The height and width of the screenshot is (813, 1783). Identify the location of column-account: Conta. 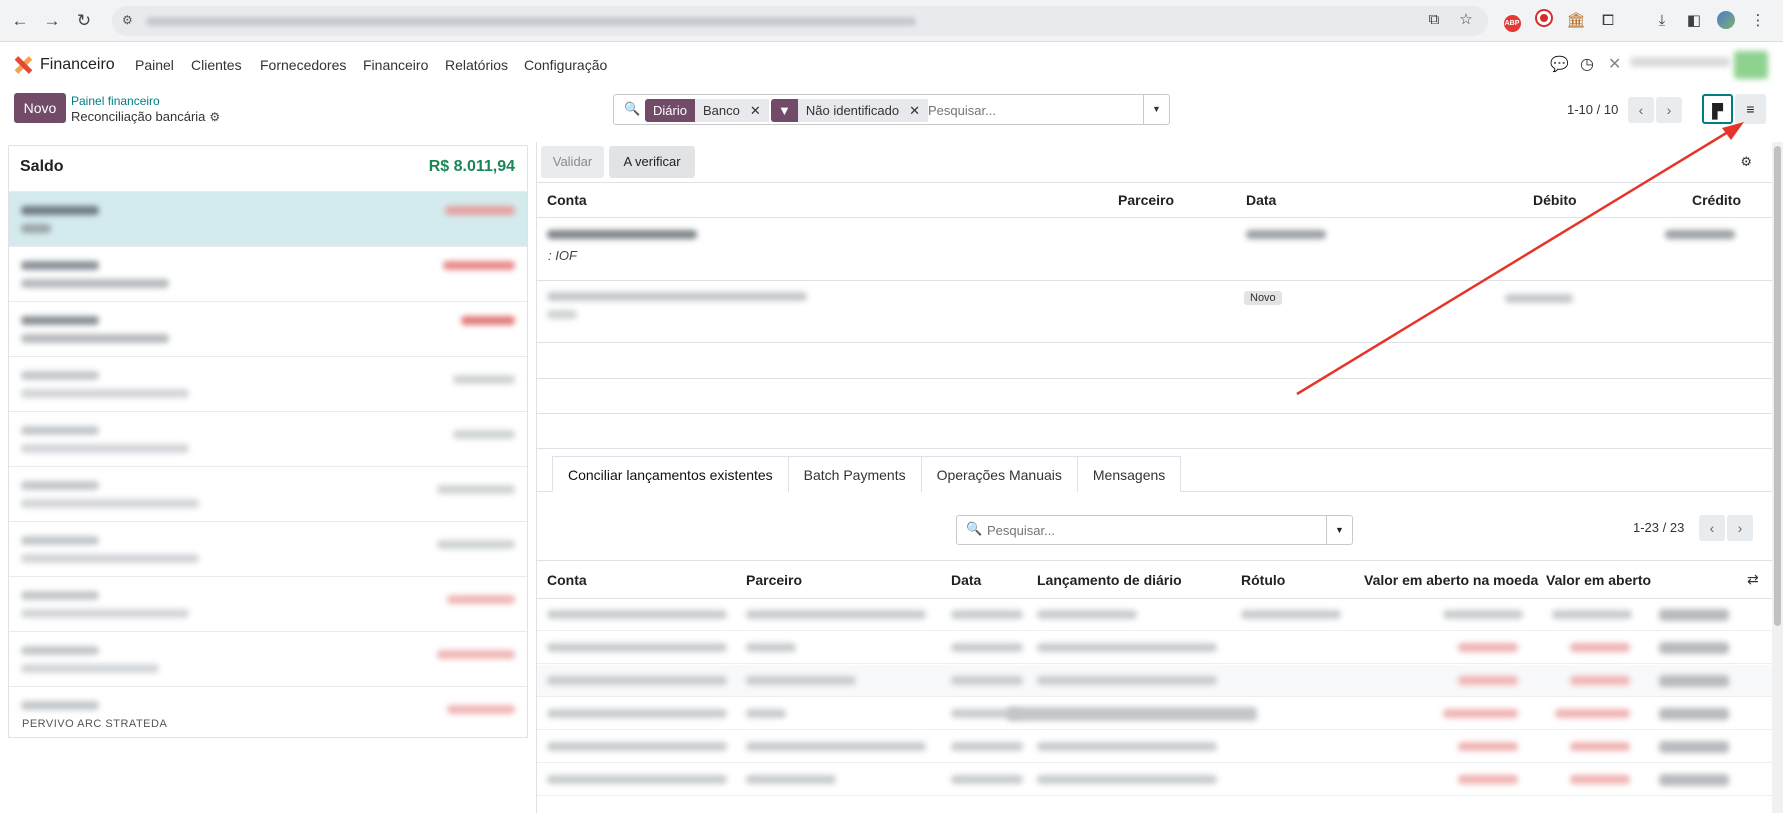
(567, 200).